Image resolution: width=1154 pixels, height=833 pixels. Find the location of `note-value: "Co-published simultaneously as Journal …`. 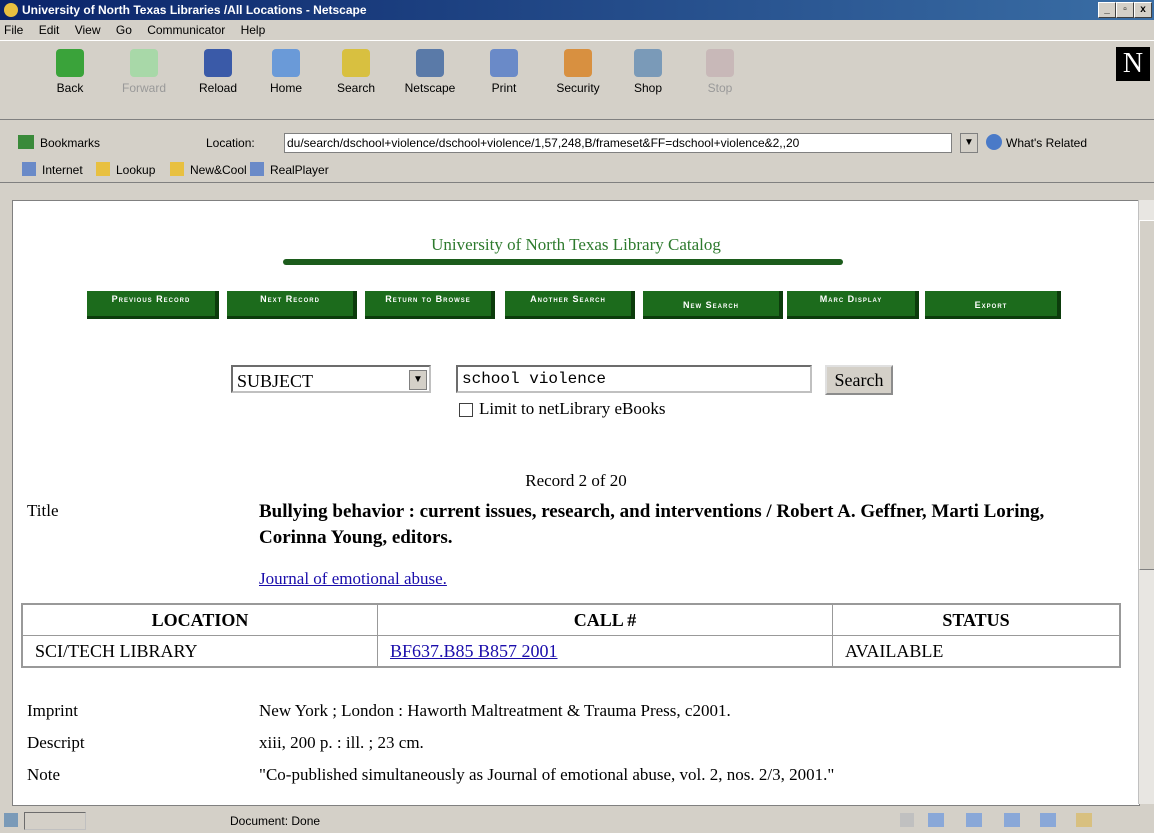

note-value: "Co-published simultaneously as Journal … is located at coordinates (547, 774).